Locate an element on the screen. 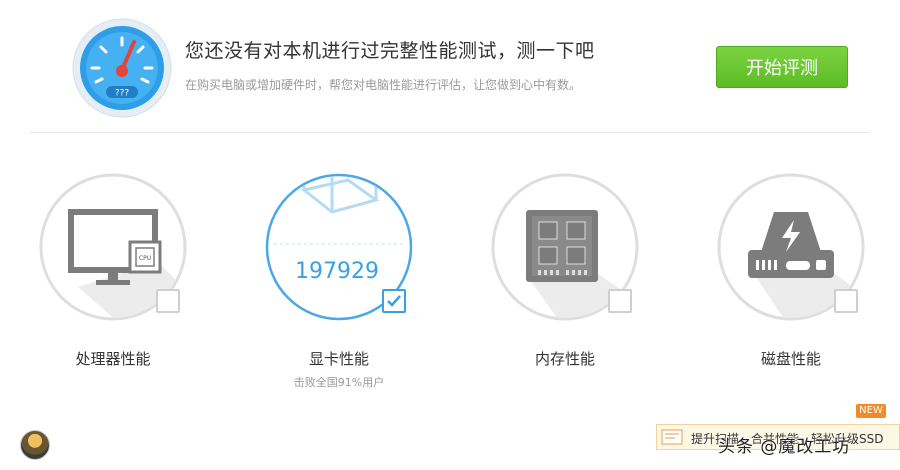  disk-checkbox is located at coordinates (846, 301).